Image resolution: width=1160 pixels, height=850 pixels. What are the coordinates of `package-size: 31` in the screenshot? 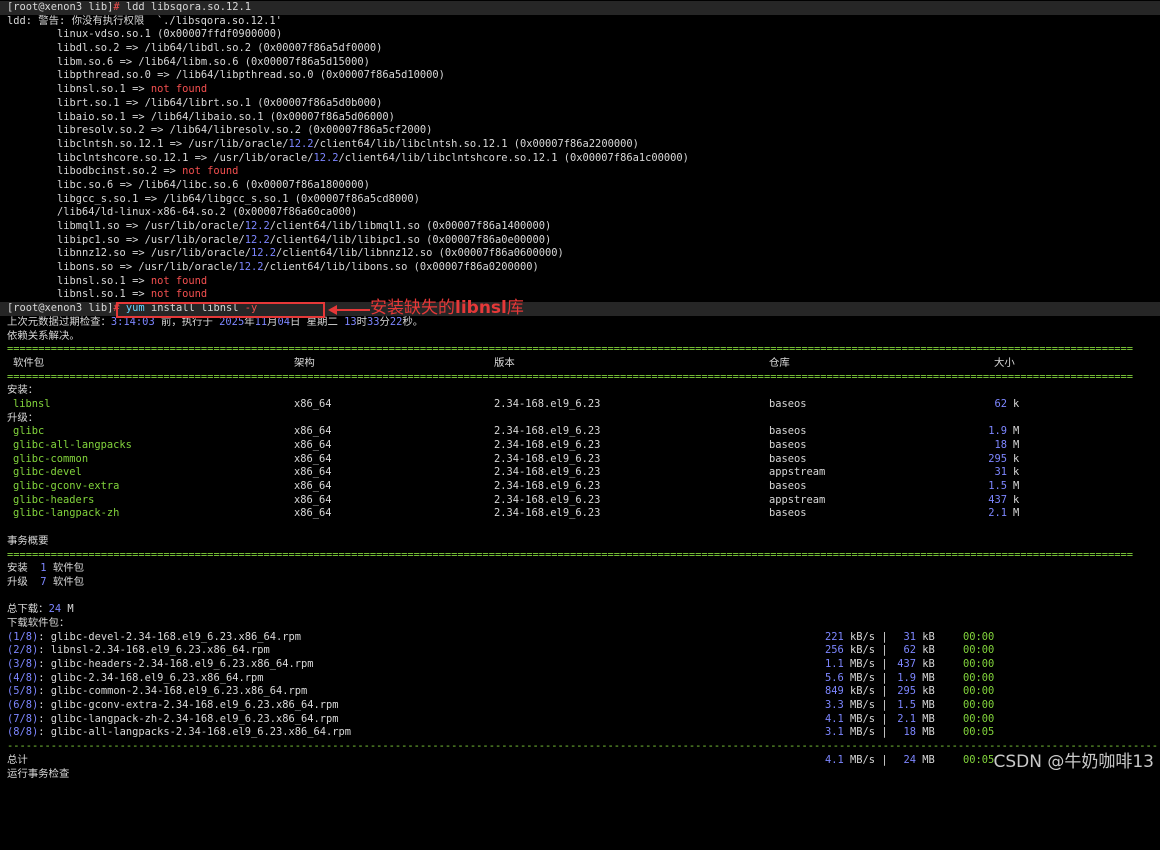 It's located at (987, 473).